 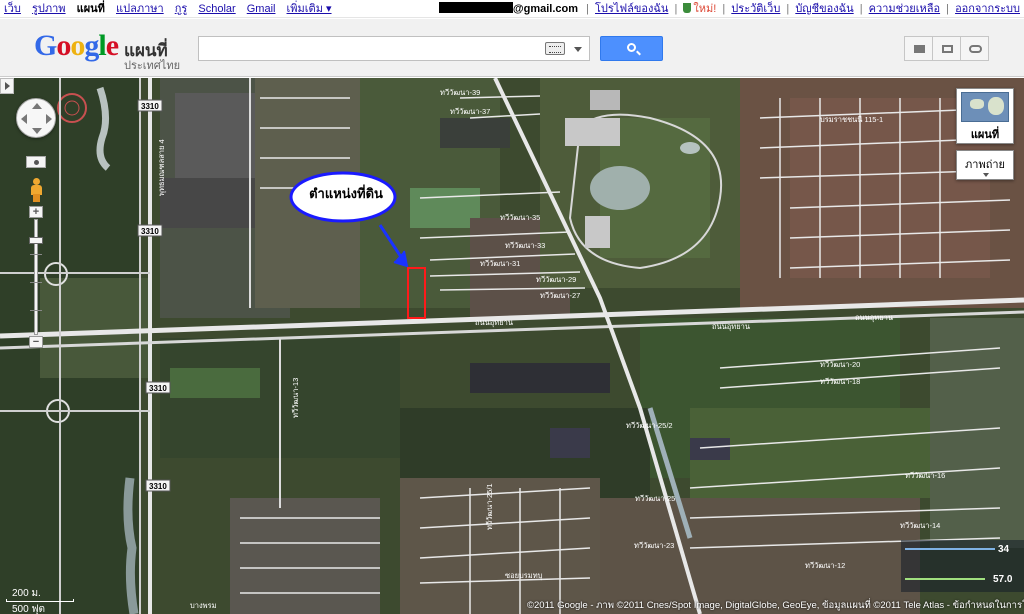 What do you see at coordinates (824, 9) in the screenshot?
I see `link-my-account: บัญชีของฉัน` at bounding box center [824, 9].